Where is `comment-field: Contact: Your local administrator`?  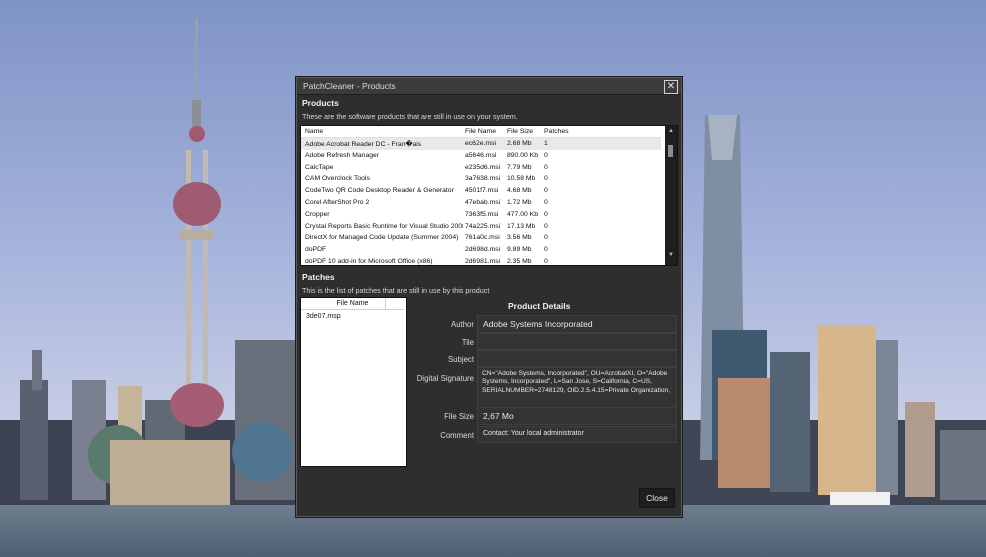
comment-field: Contact: Your local administrator is located at coordinates (577, 434).